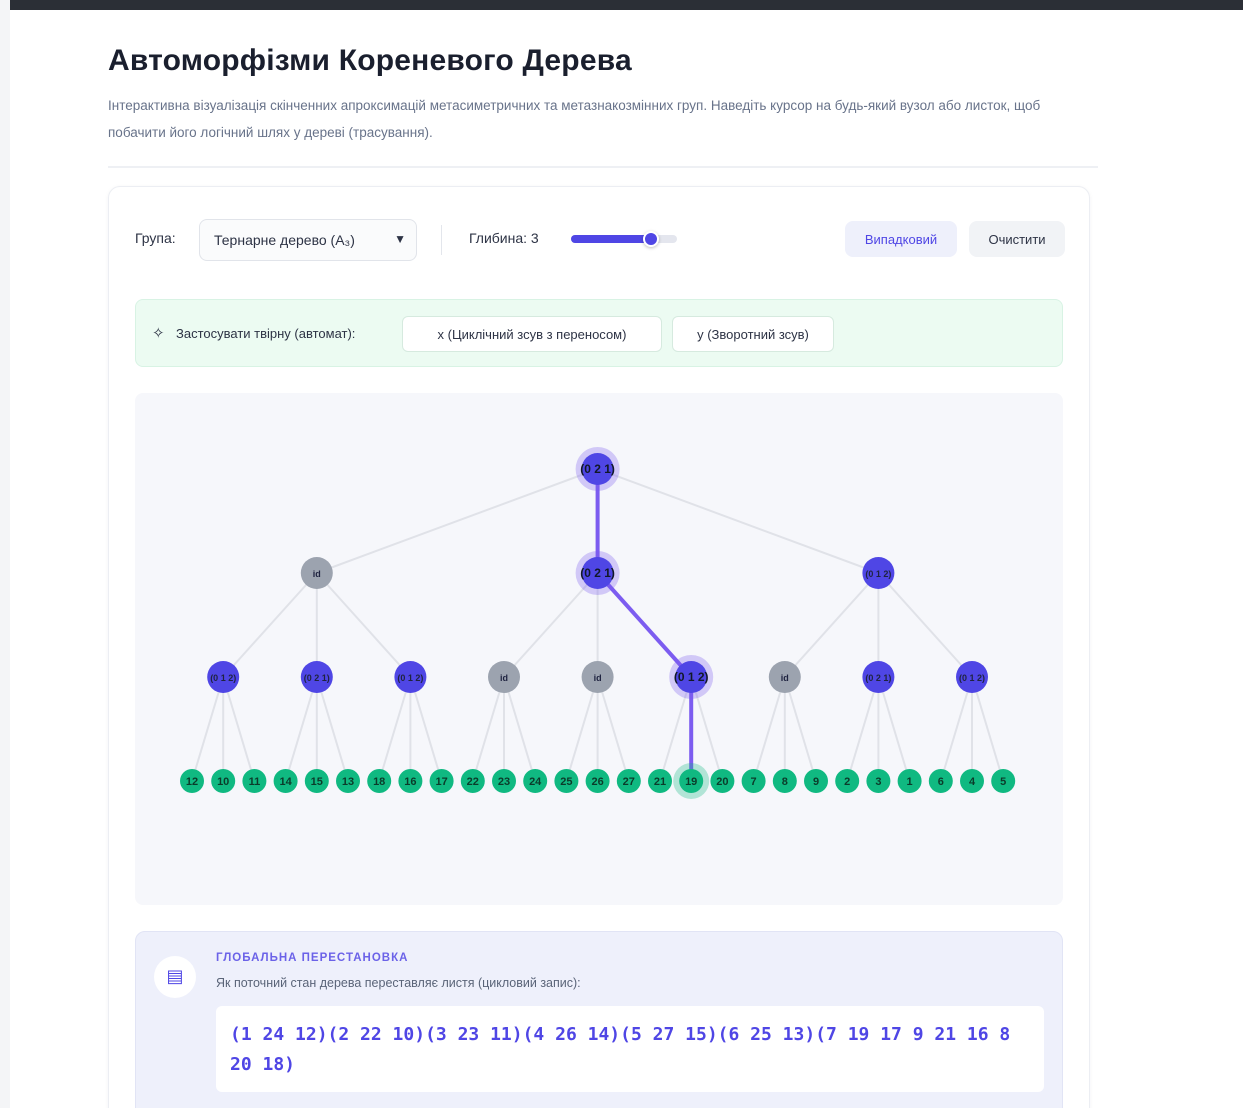  Describe the element at coordinates (1017, 239) in the screenshot. I see `clear-button: Очистити` at that location.